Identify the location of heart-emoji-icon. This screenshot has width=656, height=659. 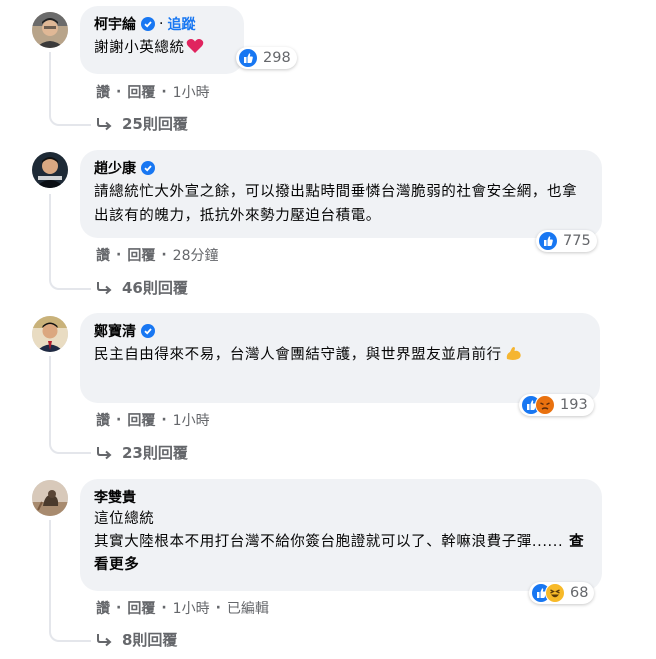
(194, 46).